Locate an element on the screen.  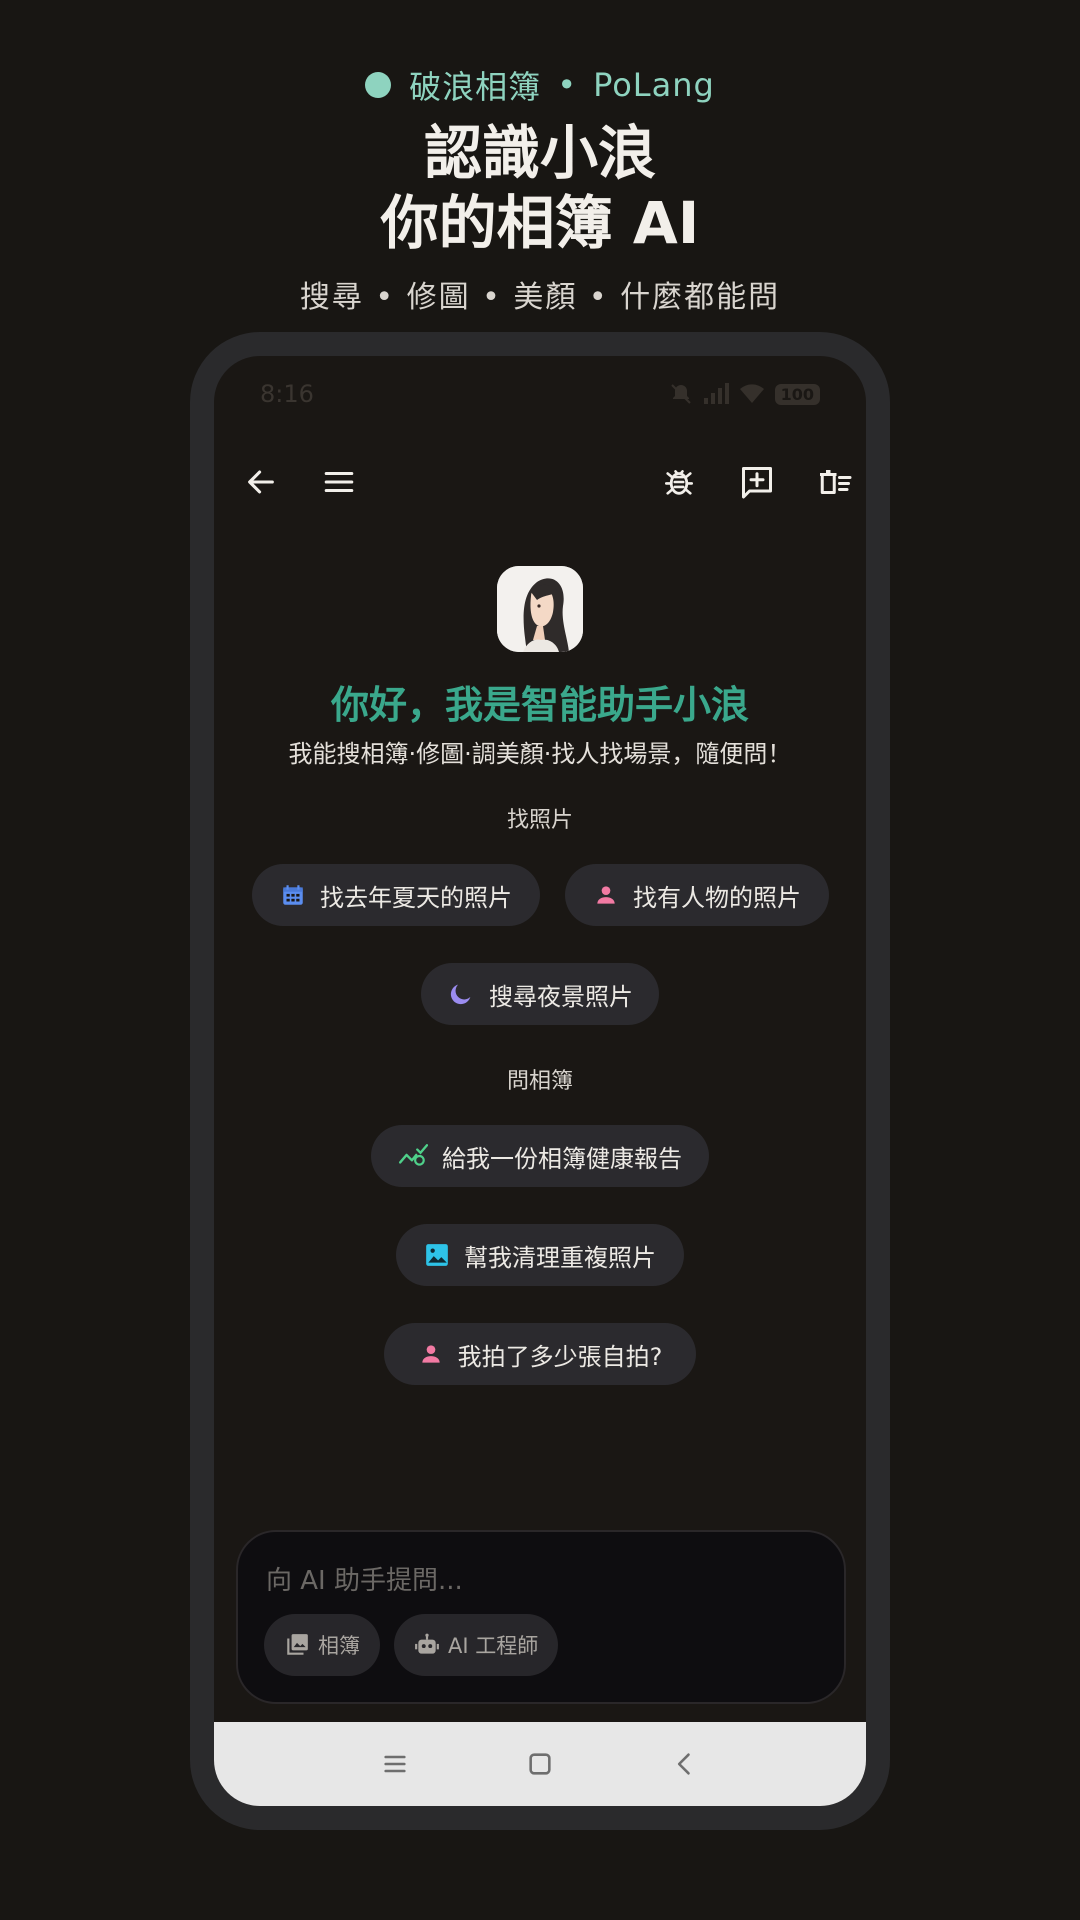
suggestion-chip-health-report: 給我一份相簿健康報告 is located at coordinates (540, 1156).